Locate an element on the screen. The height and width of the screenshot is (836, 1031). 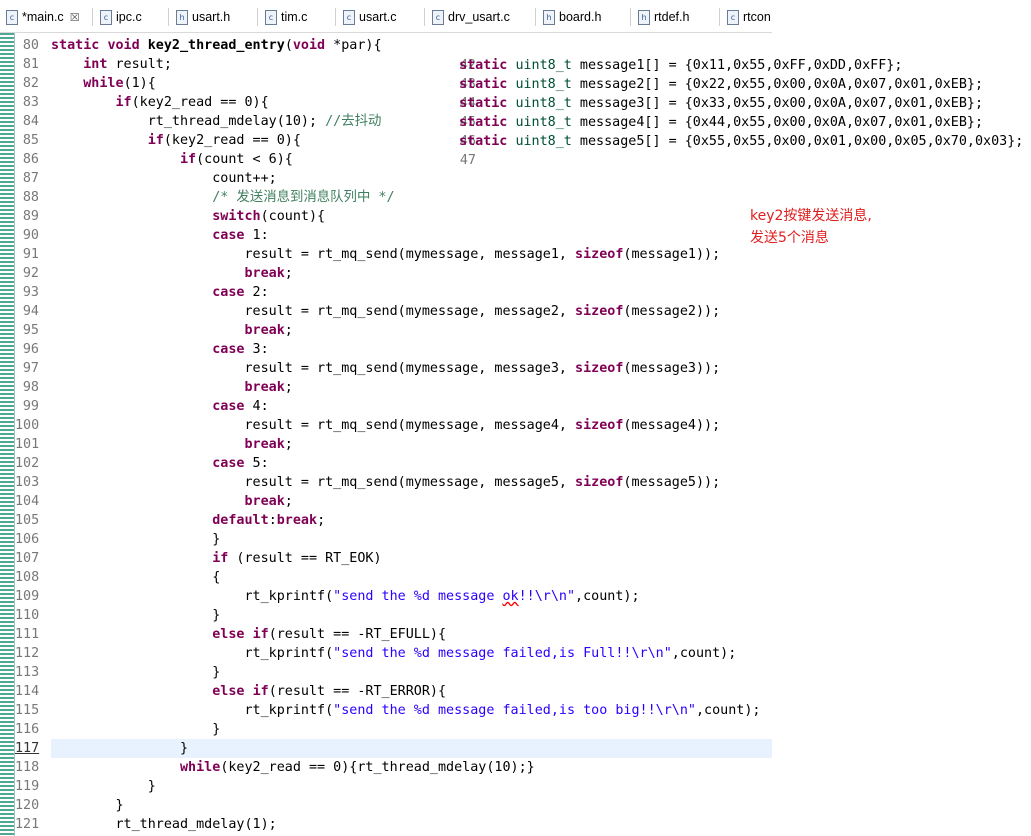
code-text: { is located at coordinates (136, 577).